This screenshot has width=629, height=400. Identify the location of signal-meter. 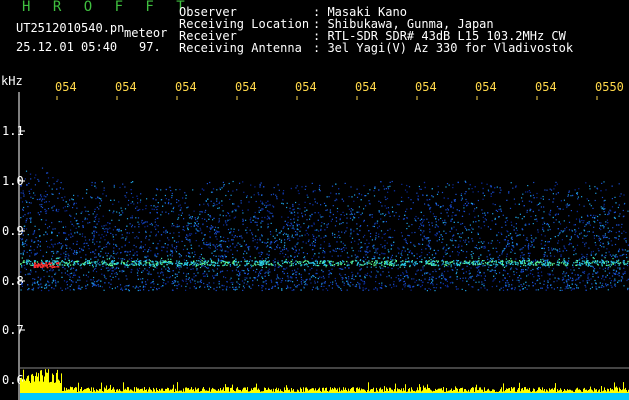
(324, 383).